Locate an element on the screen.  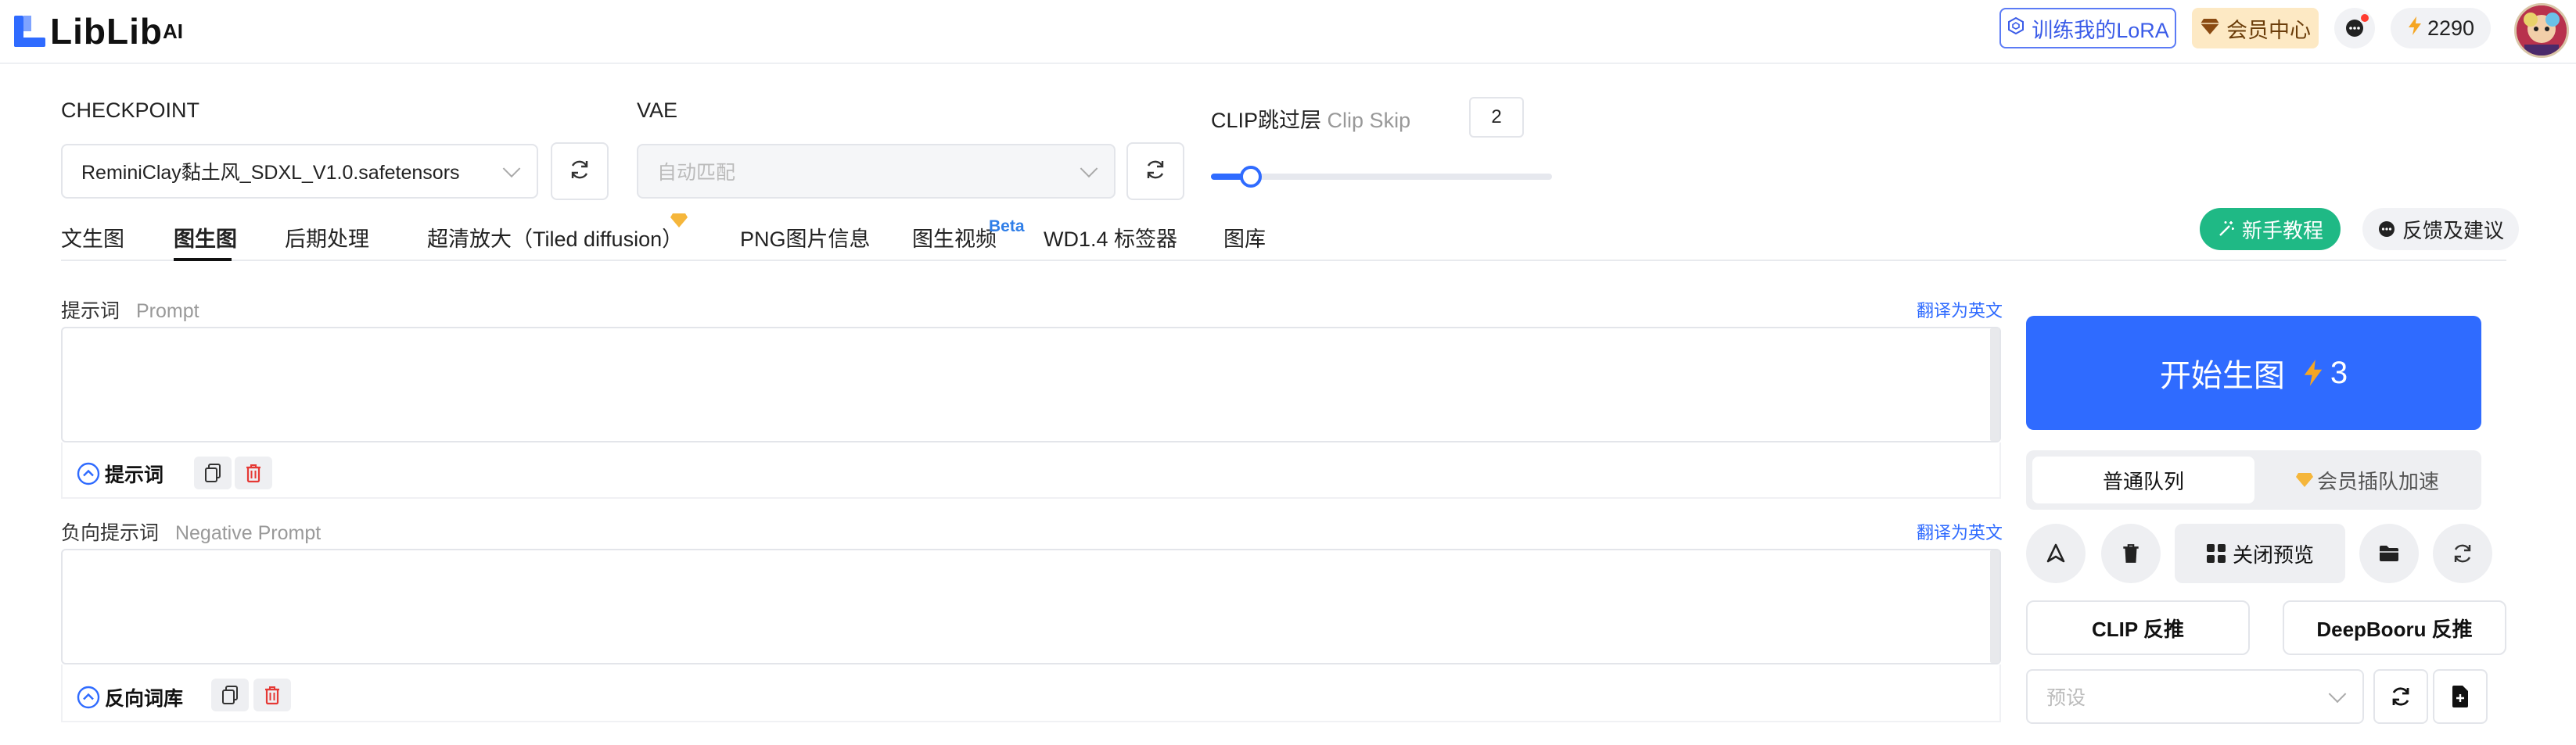
logo: LibLib AI is located at coordinates (98, 32).